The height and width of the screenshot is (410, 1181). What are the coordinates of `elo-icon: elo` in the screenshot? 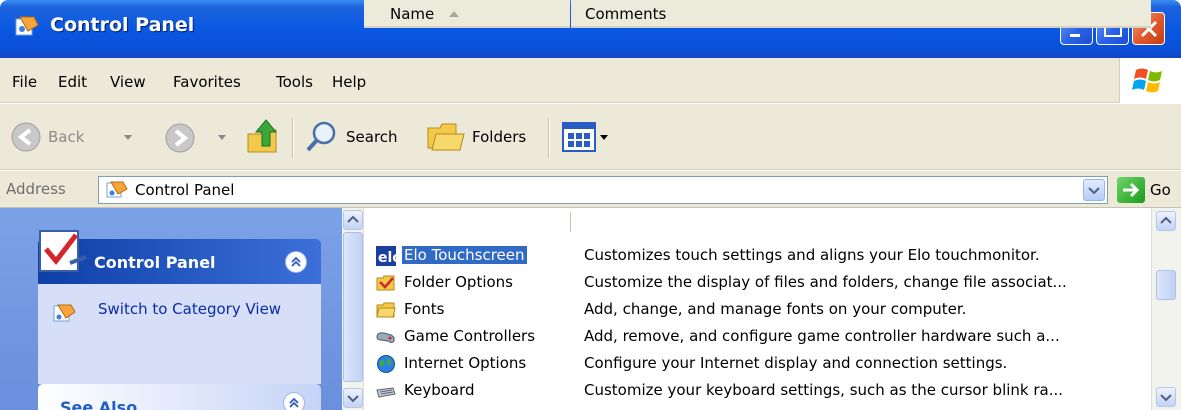 It's located at (386, 256).